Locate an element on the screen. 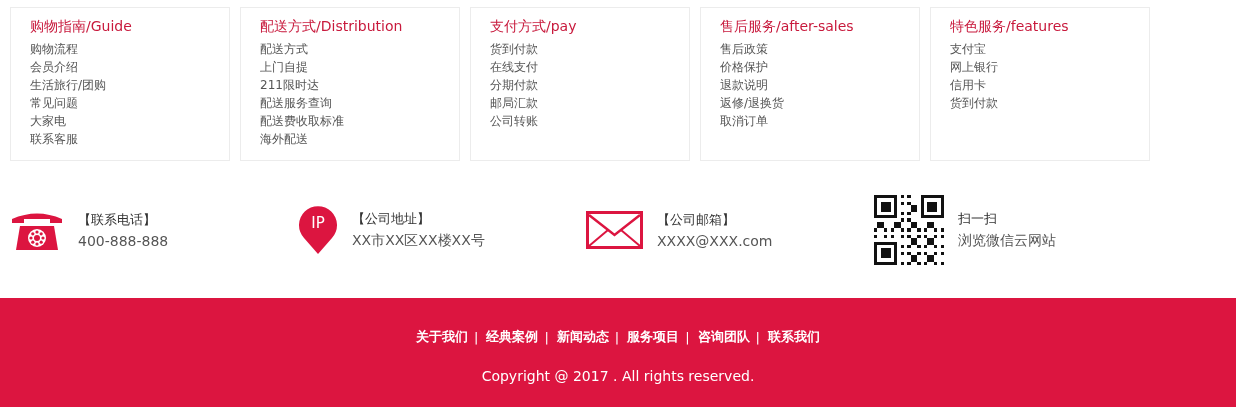  footer-link: 211限时达 is located at coordinates (359, 85).